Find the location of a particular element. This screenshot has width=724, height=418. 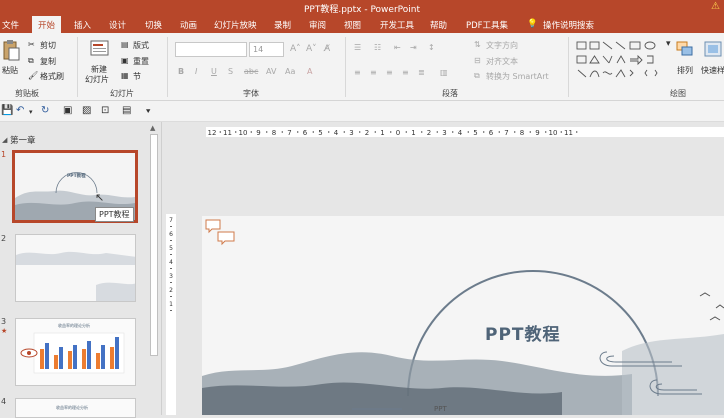

tab-home: 开始 is located at coordinates (47, 24).